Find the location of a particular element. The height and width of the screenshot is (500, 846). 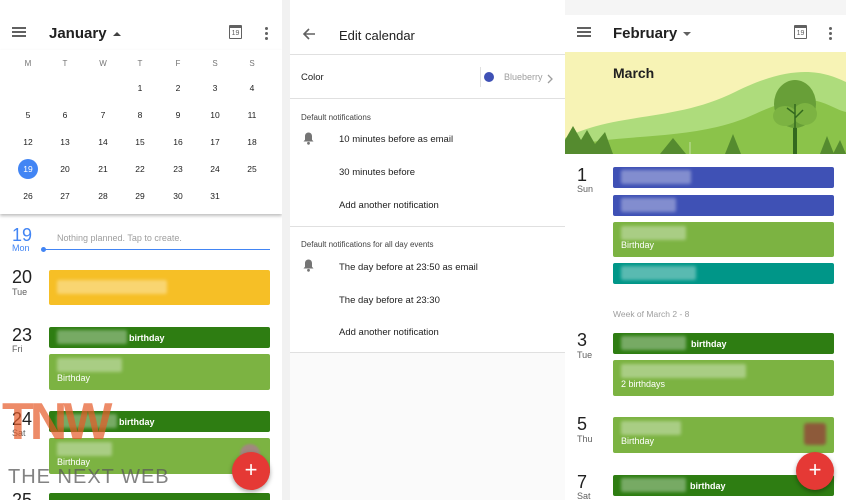

calendar-day: 25 is located at coordinates (252, 169).